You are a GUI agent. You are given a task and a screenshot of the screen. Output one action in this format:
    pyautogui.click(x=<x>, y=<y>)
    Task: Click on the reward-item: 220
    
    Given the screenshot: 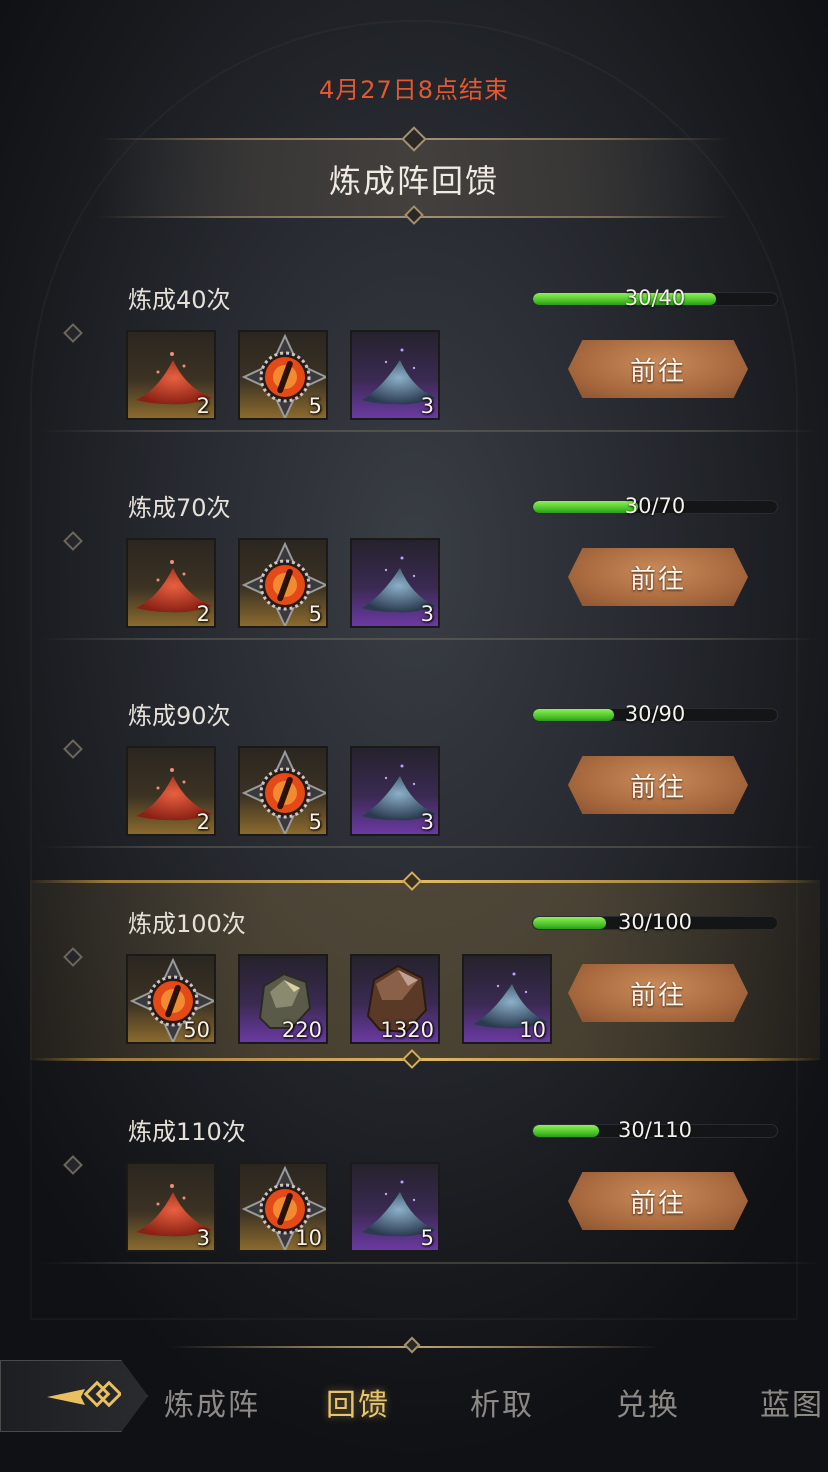 What is the action you would take?
    pyautogui.click(x=283, y=999)
    